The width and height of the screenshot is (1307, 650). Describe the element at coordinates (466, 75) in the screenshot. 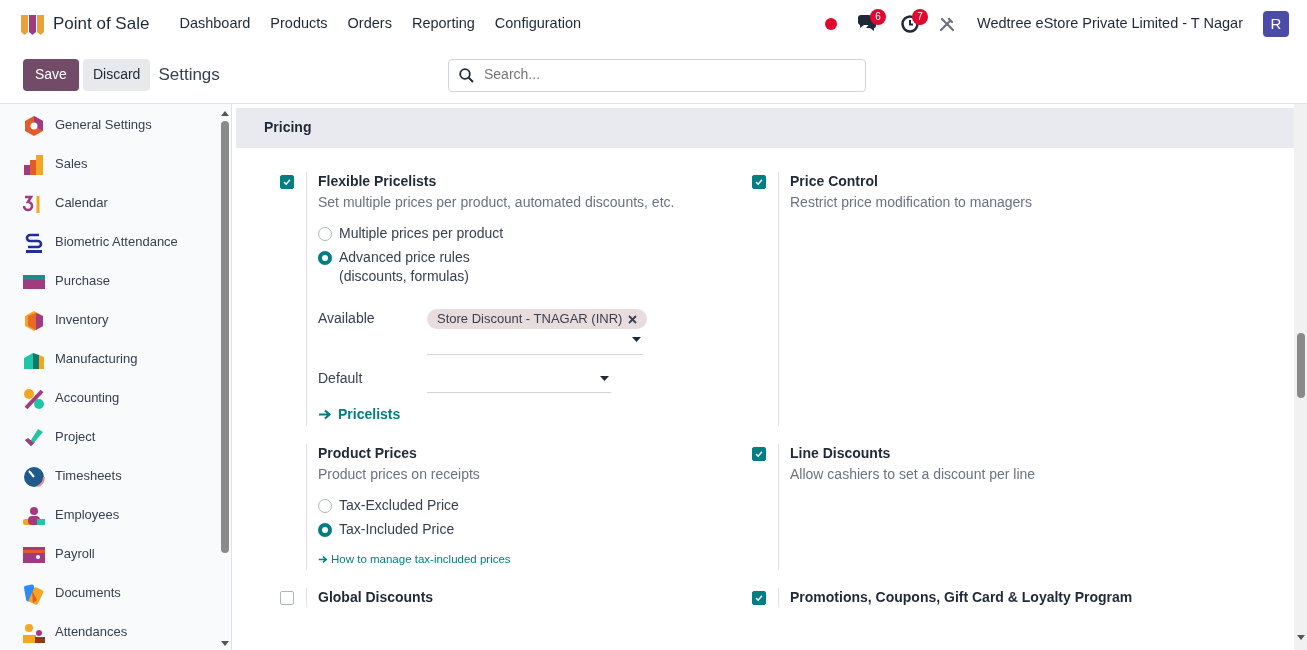

I see `search-icon` at that location.